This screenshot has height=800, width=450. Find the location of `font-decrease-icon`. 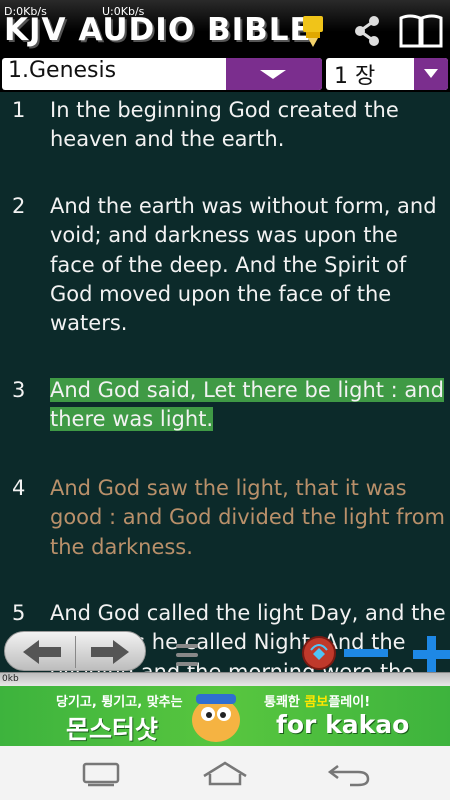

font-decrease-icon is located at coordinates (366, 653).